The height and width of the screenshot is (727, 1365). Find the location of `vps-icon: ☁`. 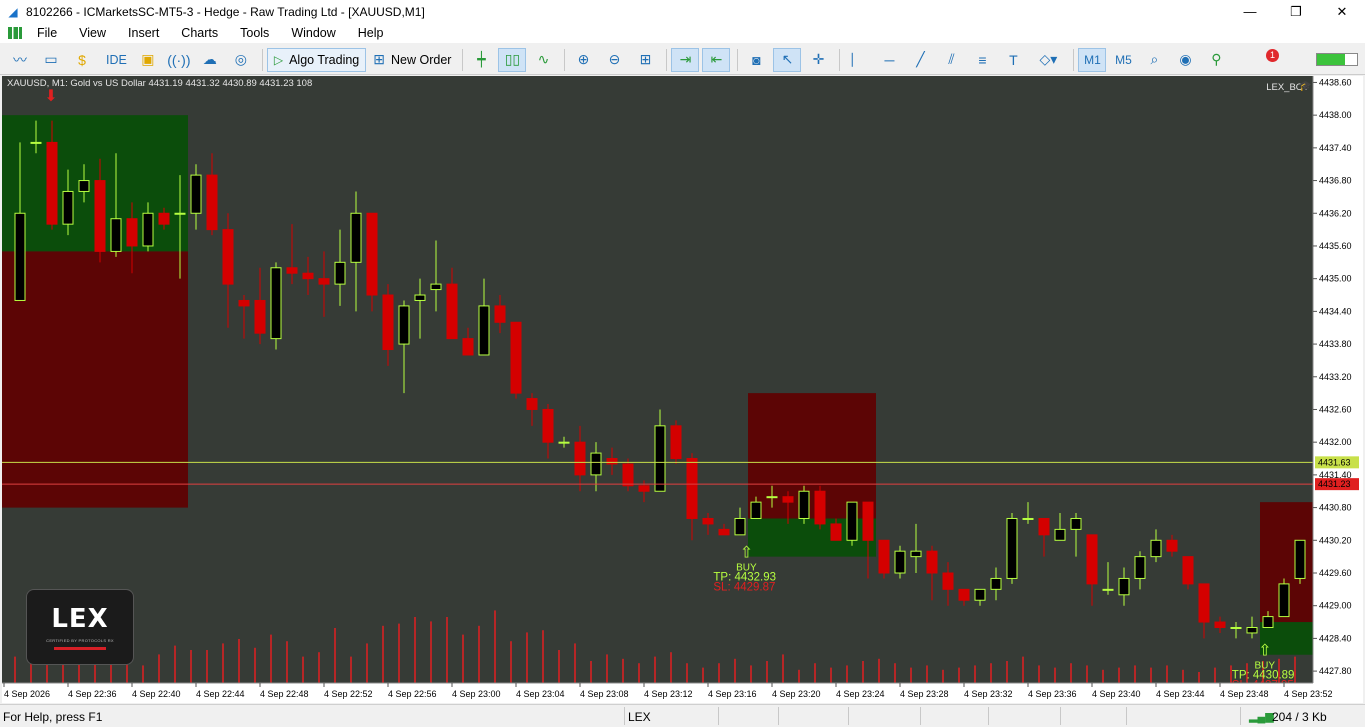

vps-icon: ☁ is located at coordinates (210, 60).